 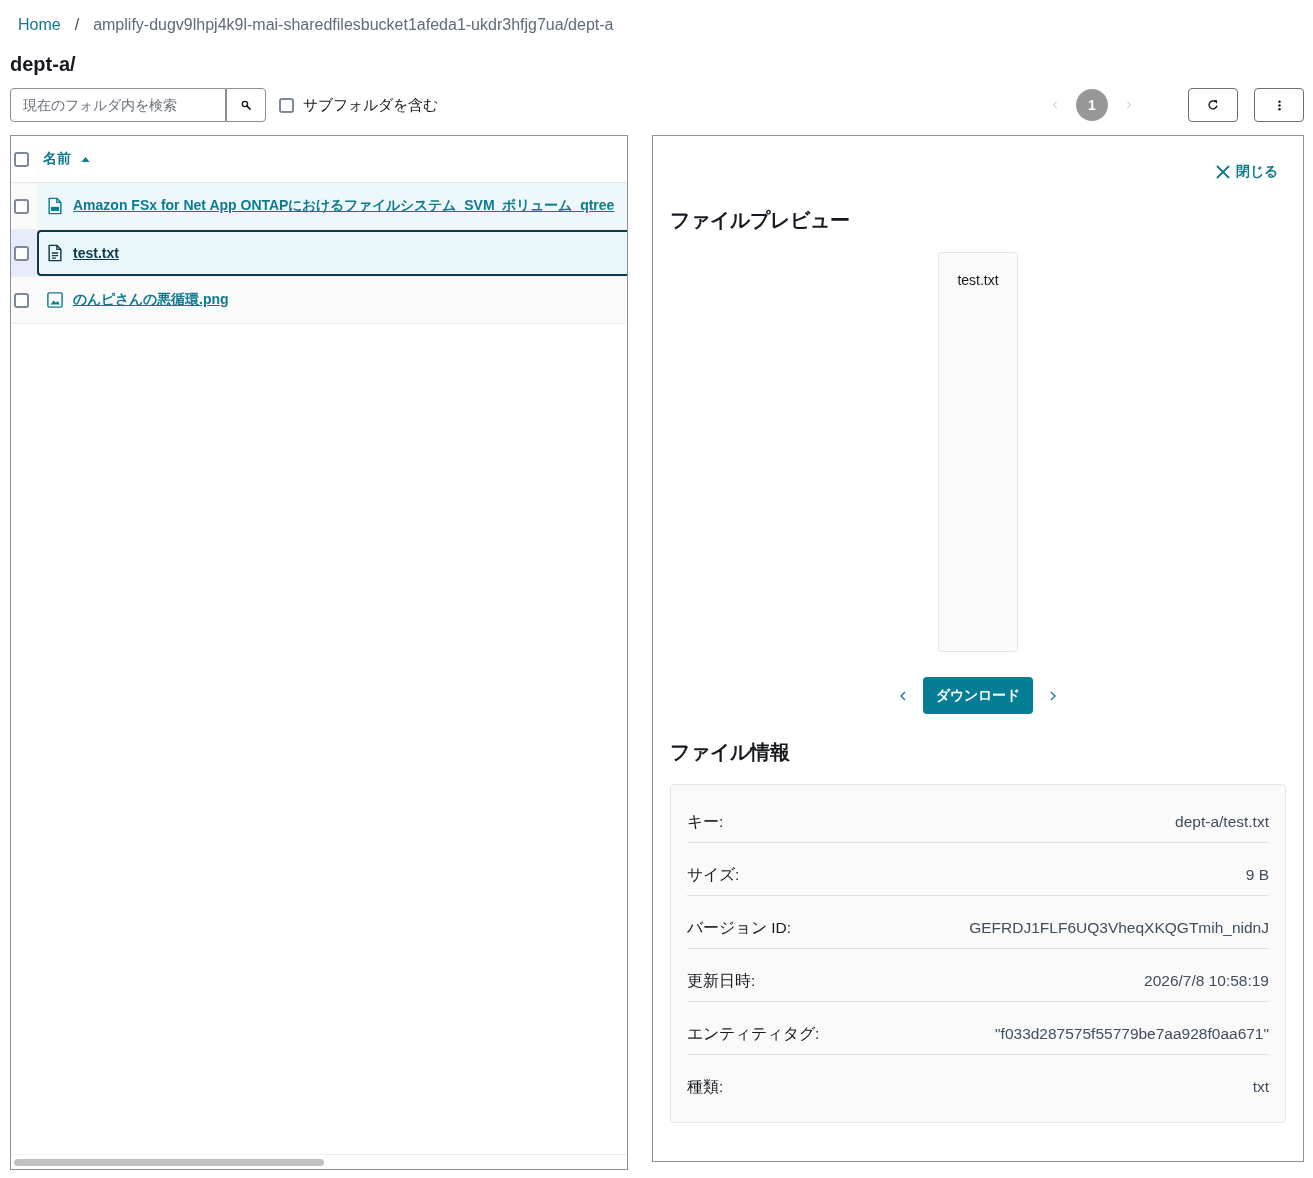 I want to click on download-button: ダウンロード, so click(x=978, y=695).